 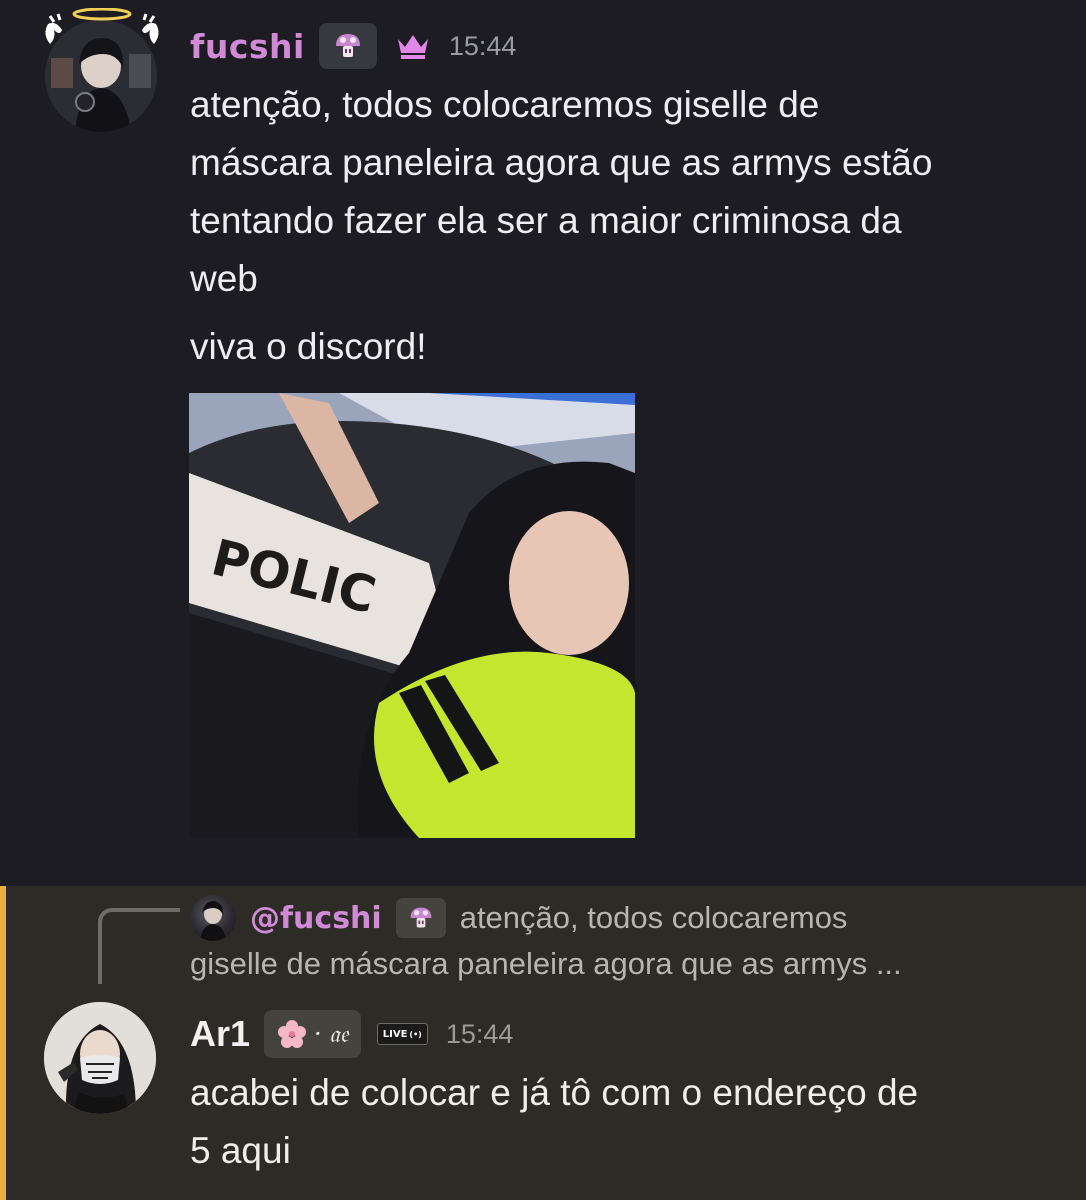 I want to click on avatar-with-decoration, so click(x=102, y=70).